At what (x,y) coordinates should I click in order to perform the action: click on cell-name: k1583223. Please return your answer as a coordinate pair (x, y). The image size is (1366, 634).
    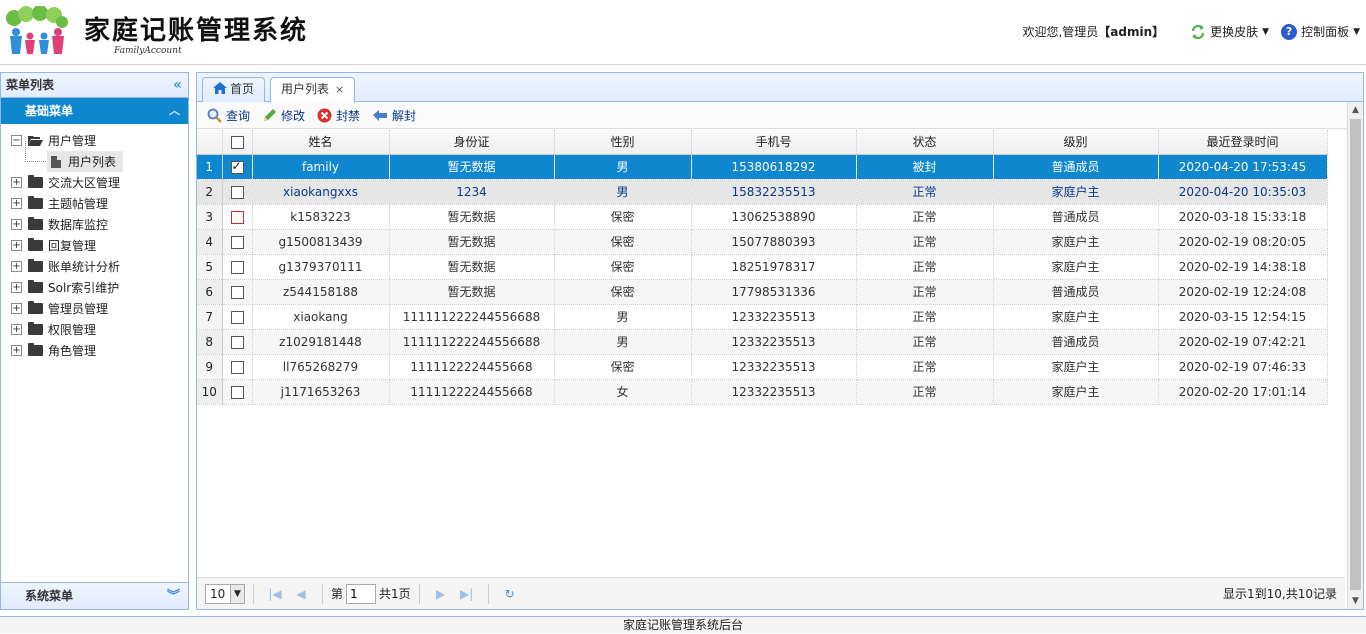
    Looking at the image, I should click on (321, 217).